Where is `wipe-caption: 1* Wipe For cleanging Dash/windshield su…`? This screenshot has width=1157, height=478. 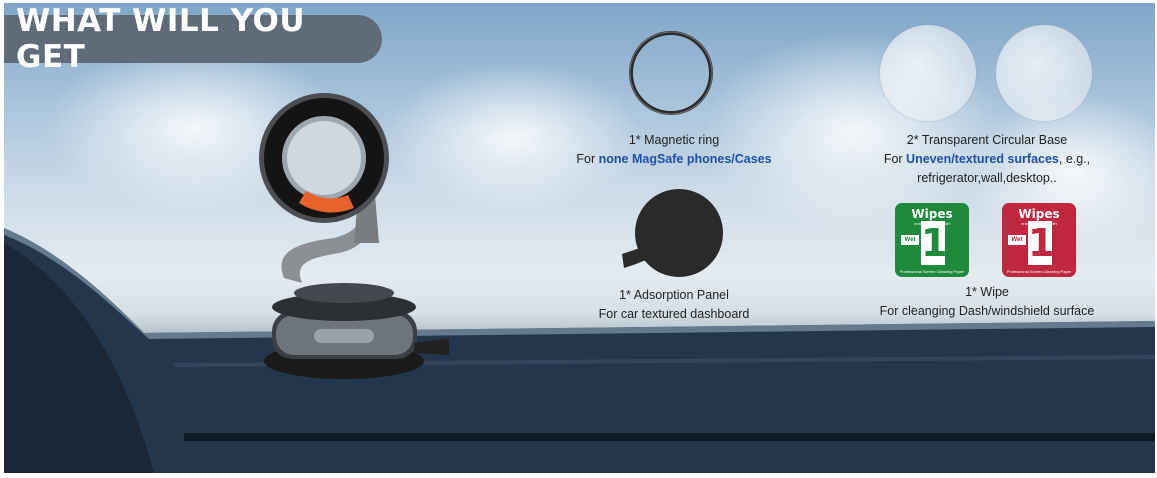 wipe-caption: 1* Wipe For cleanging Dash/windshield su… is located at coordinates (987, 302).